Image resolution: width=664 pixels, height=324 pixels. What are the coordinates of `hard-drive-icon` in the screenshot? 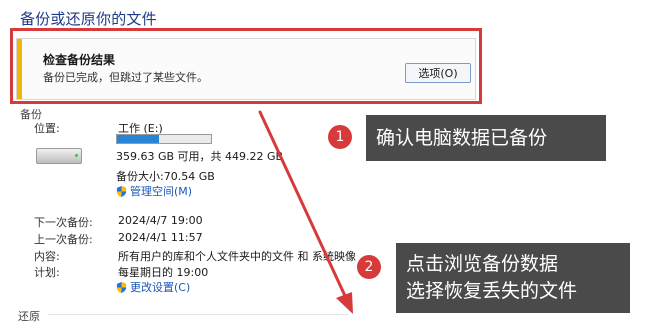 It's located at (59, 156).